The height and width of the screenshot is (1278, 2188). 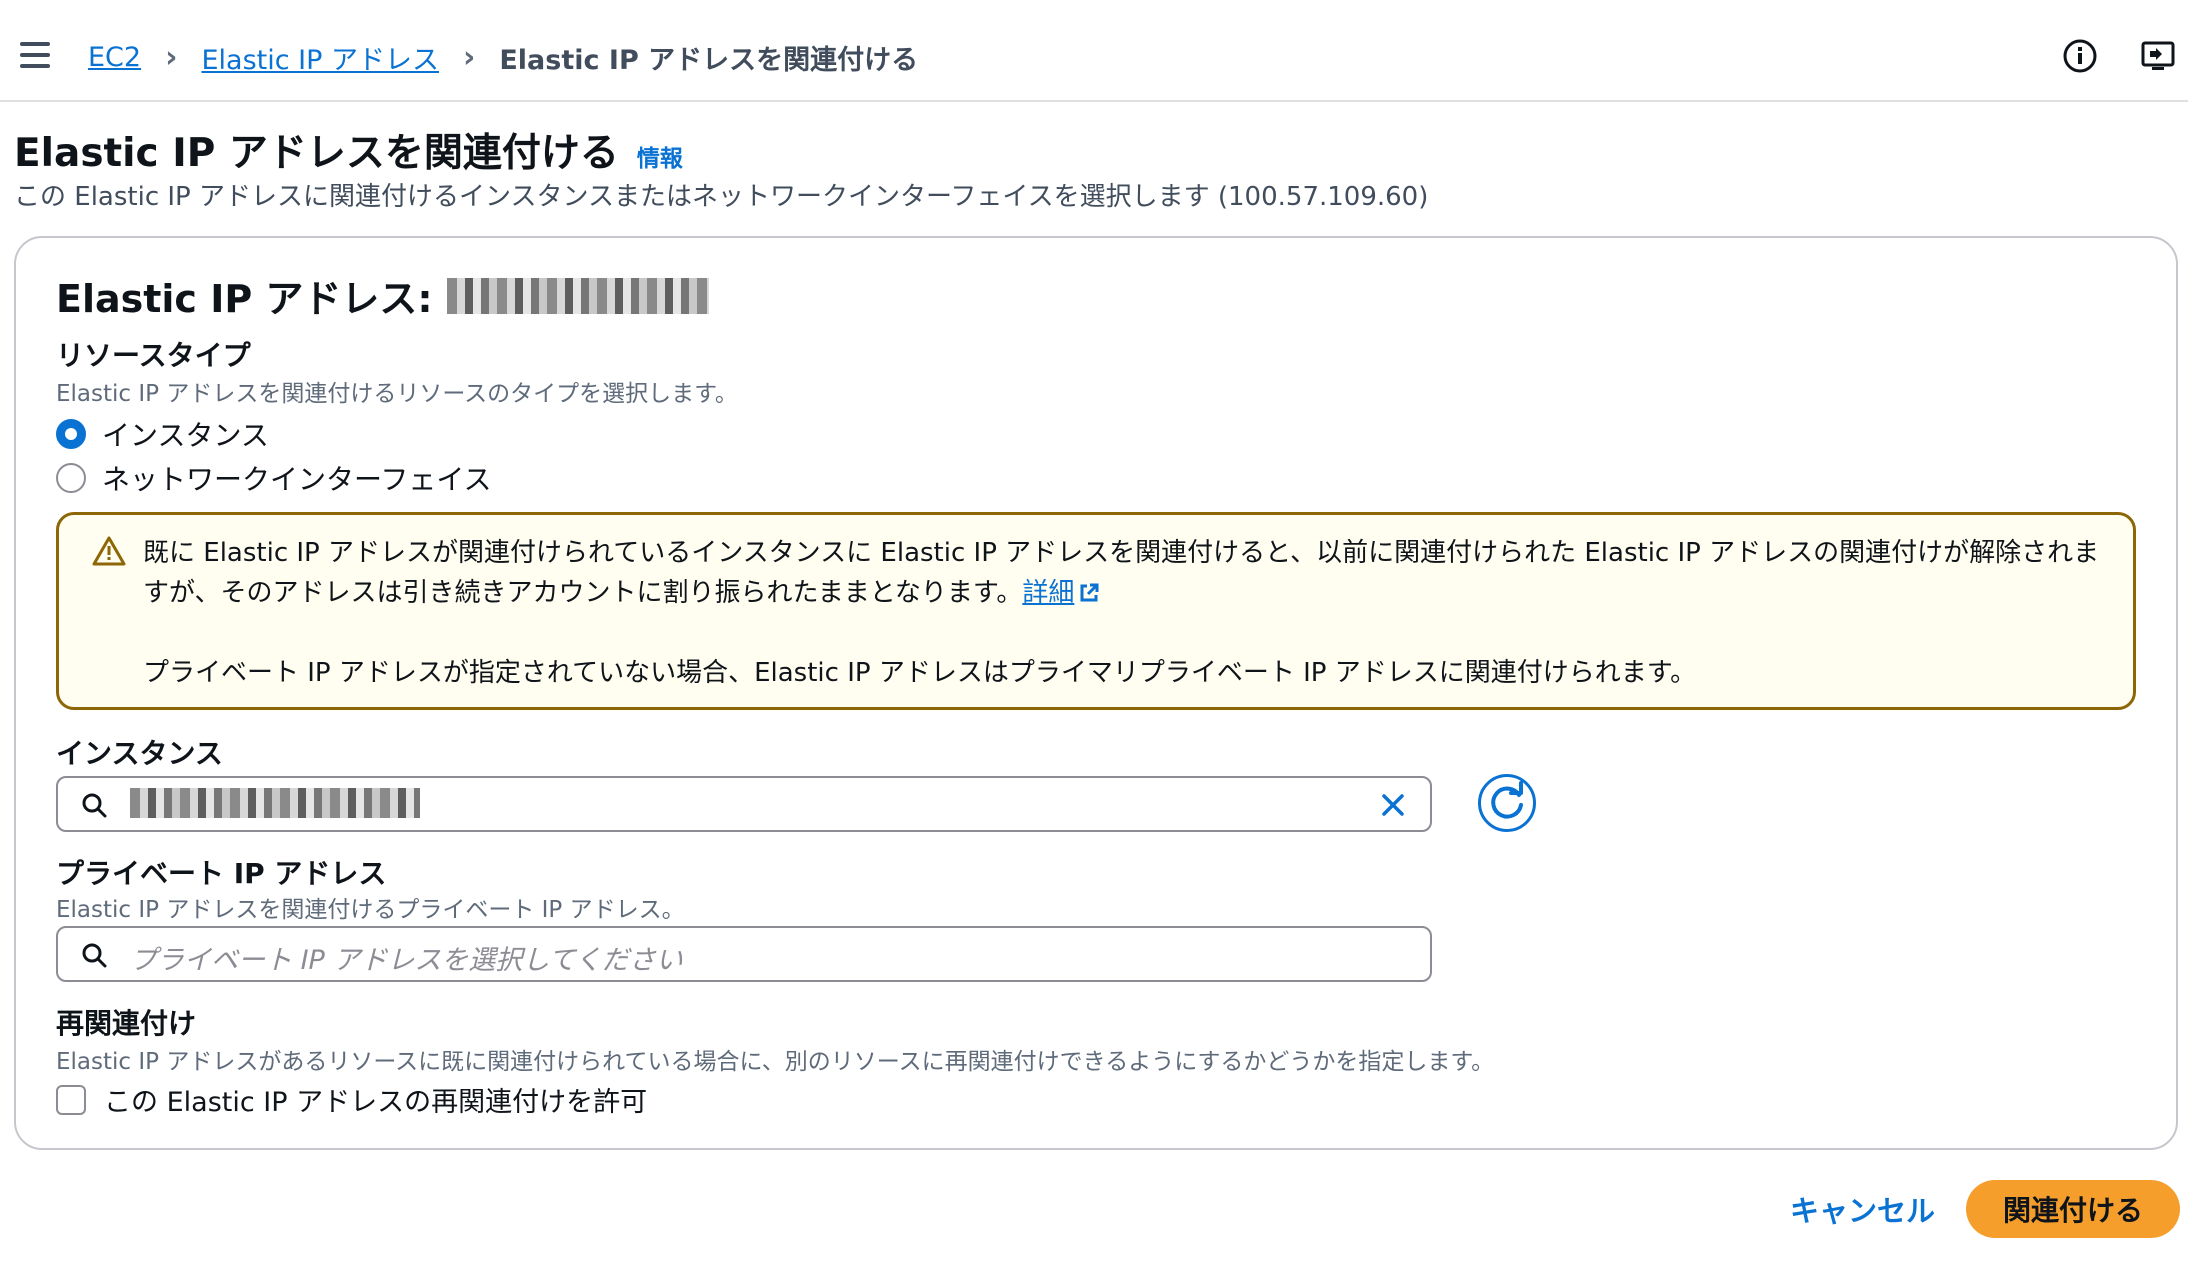 I want to click on allow-reassociation-checkbox: この Elastic IP アドレスの再関連付けを許可, so click(x=351, y=1099).